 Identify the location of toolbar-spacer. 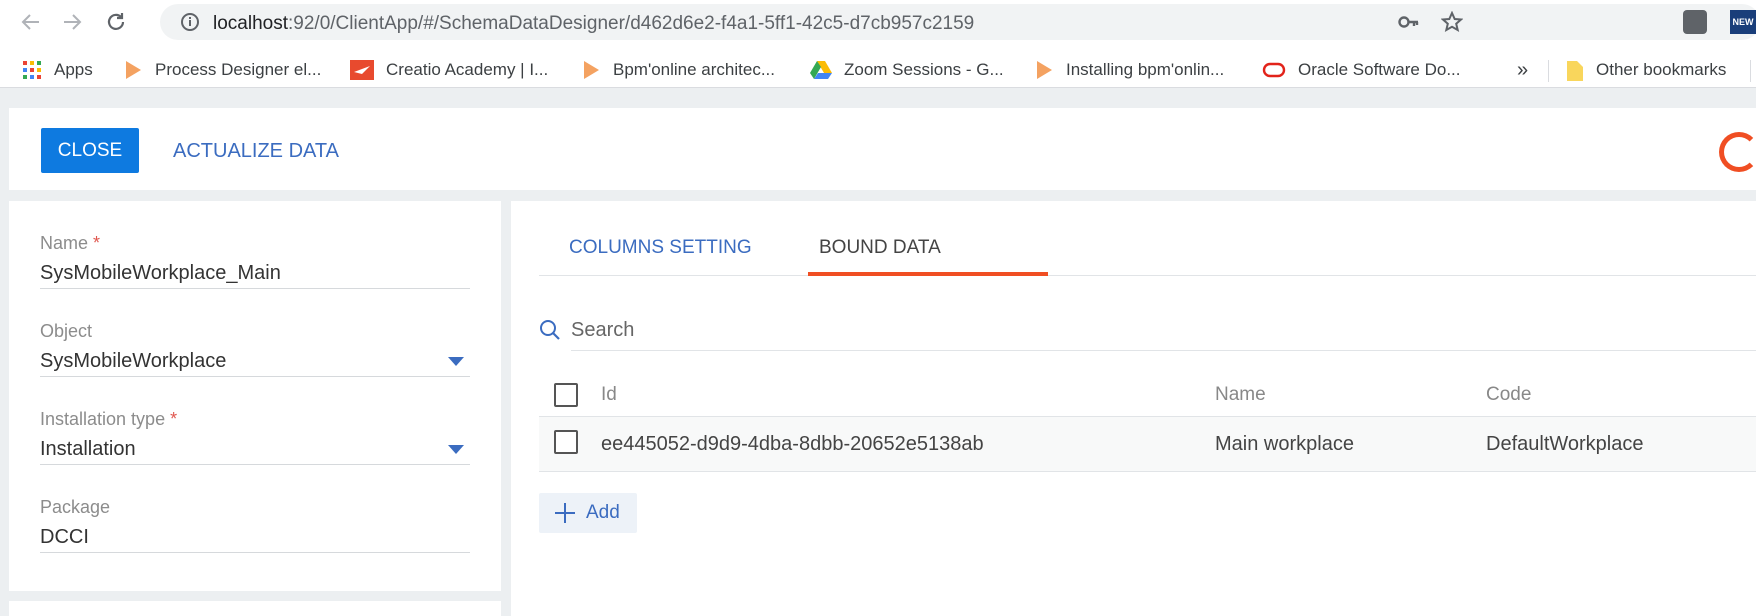
(878, 48).